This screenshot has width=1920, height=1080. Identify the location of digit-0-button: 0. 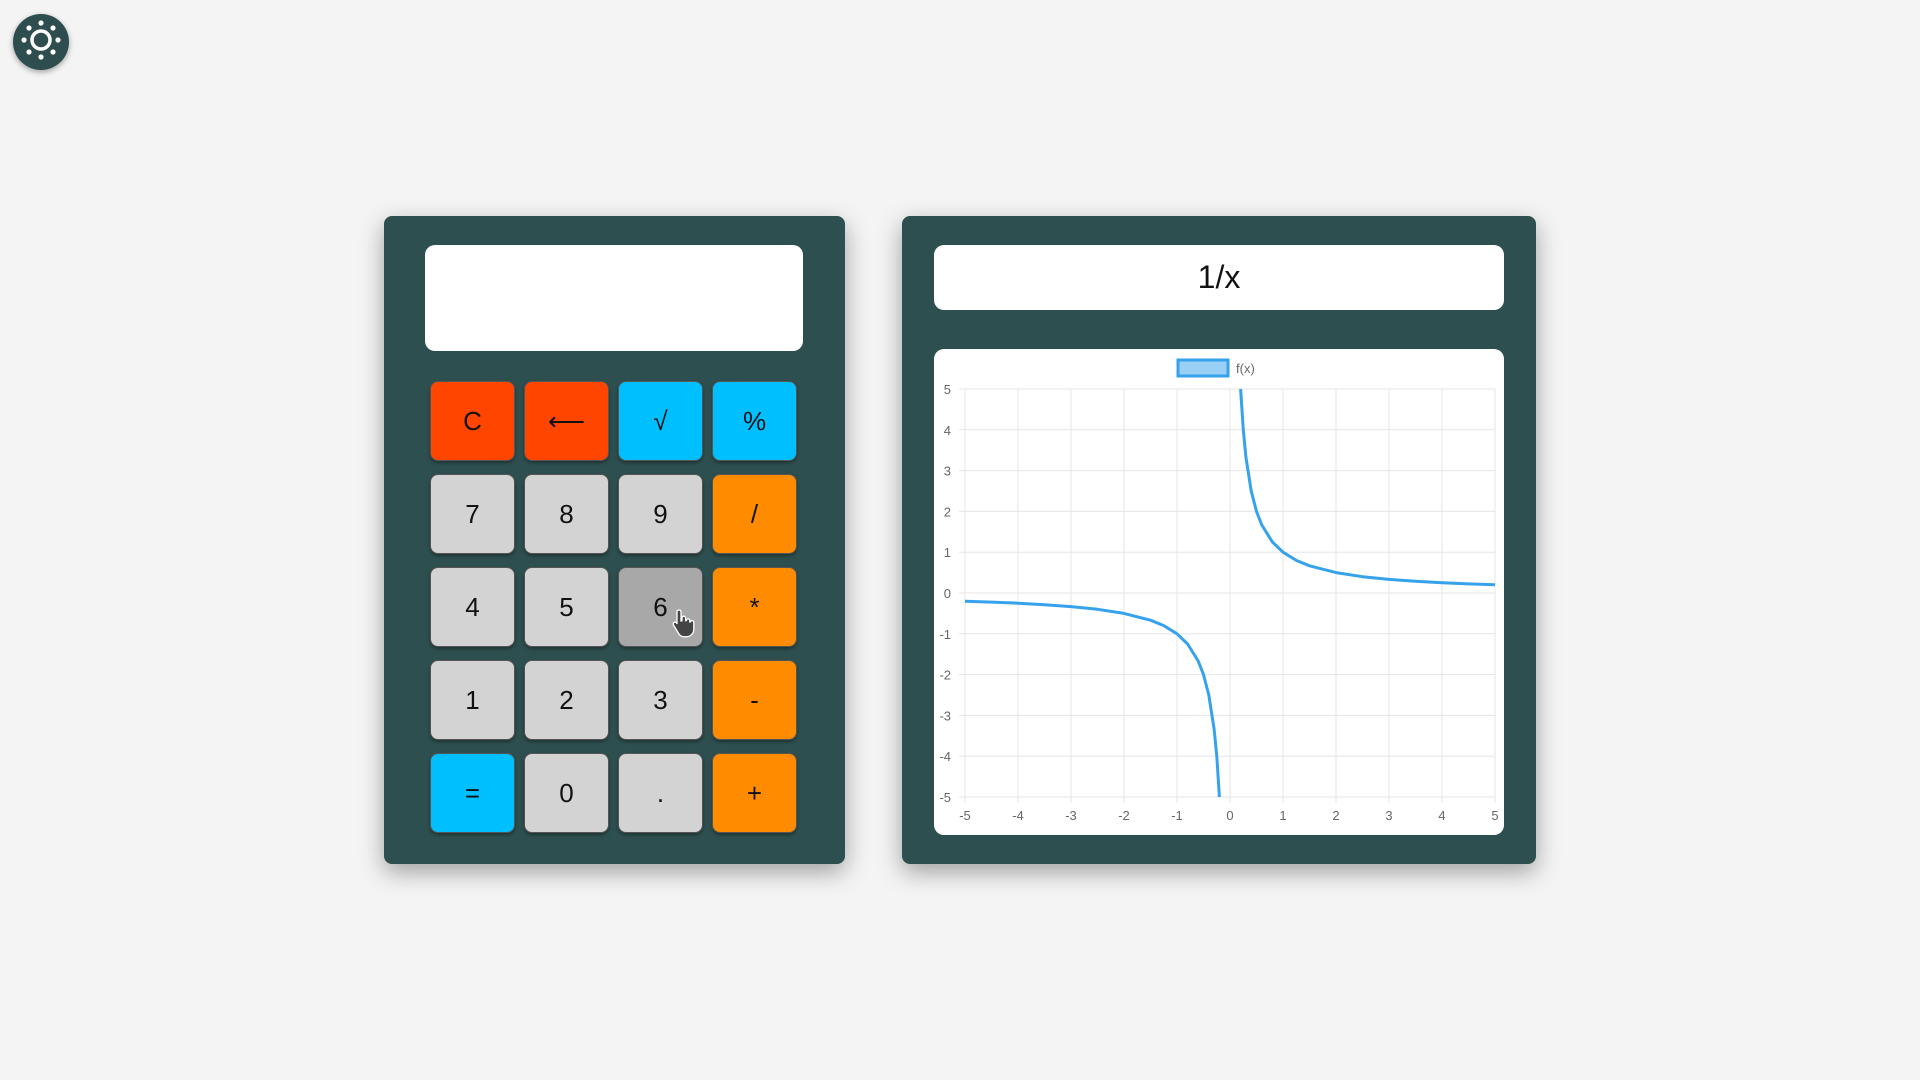
(566, 793).